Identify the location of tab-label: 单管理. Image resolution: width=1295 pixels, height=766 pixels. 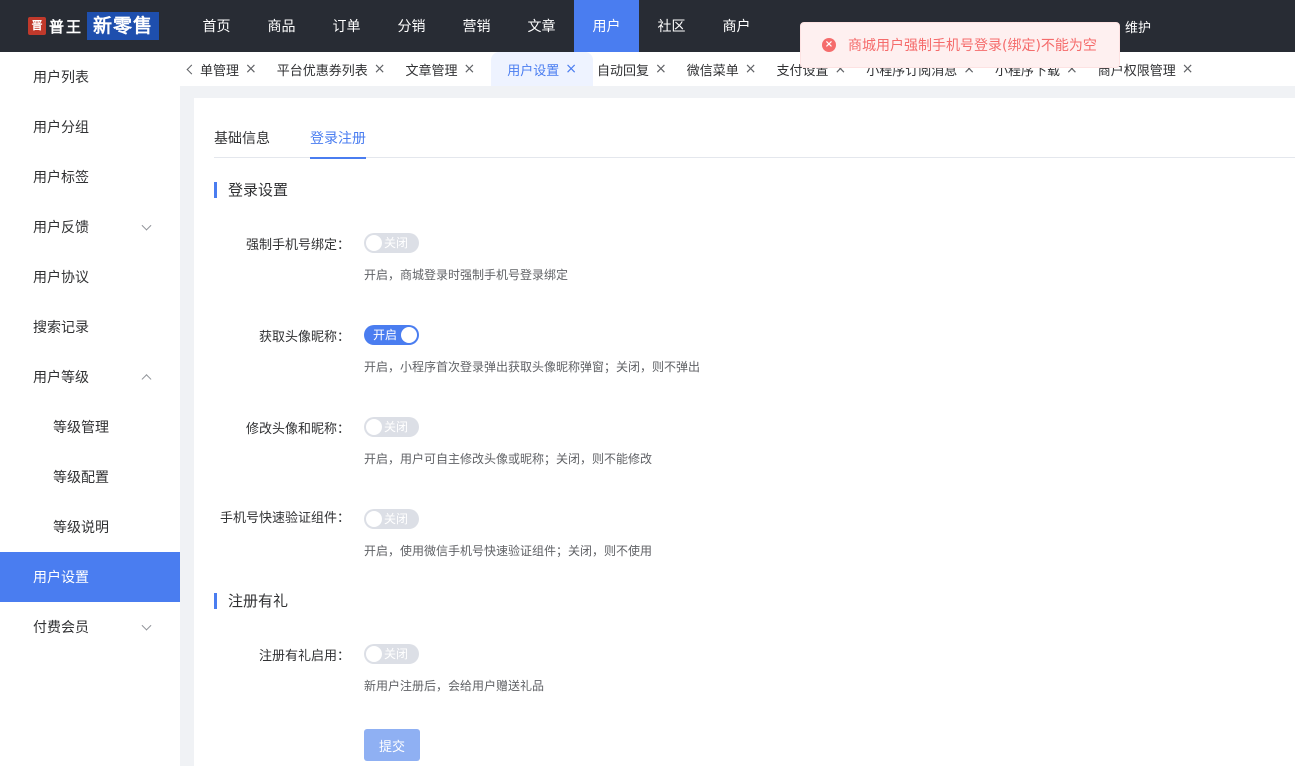
(220, 71).